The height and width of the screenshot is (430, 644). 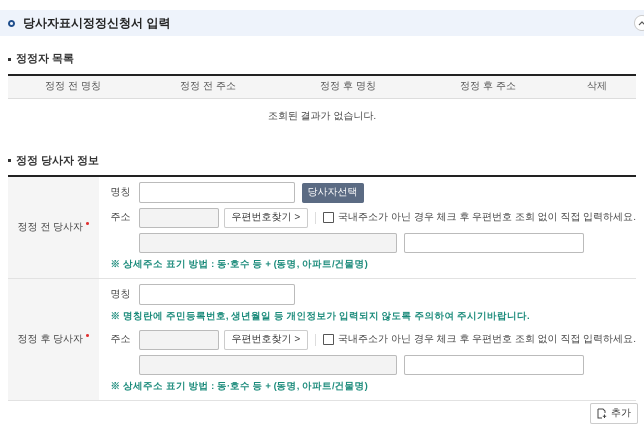 I want to click on empty-message: 조회된 결과가 없습니다., so click(x=322, y=117).